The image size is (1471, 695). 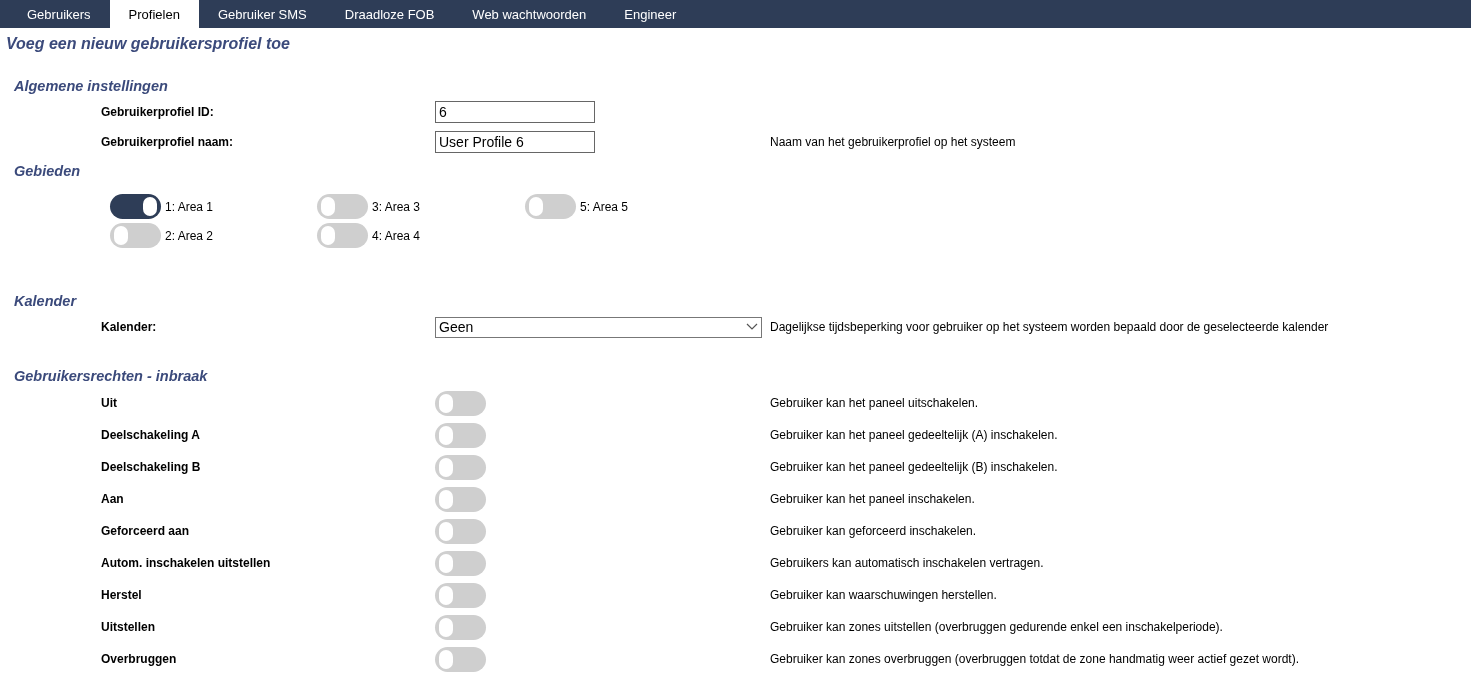 I want to click on text-field: 6, so click(x=515, y=112).